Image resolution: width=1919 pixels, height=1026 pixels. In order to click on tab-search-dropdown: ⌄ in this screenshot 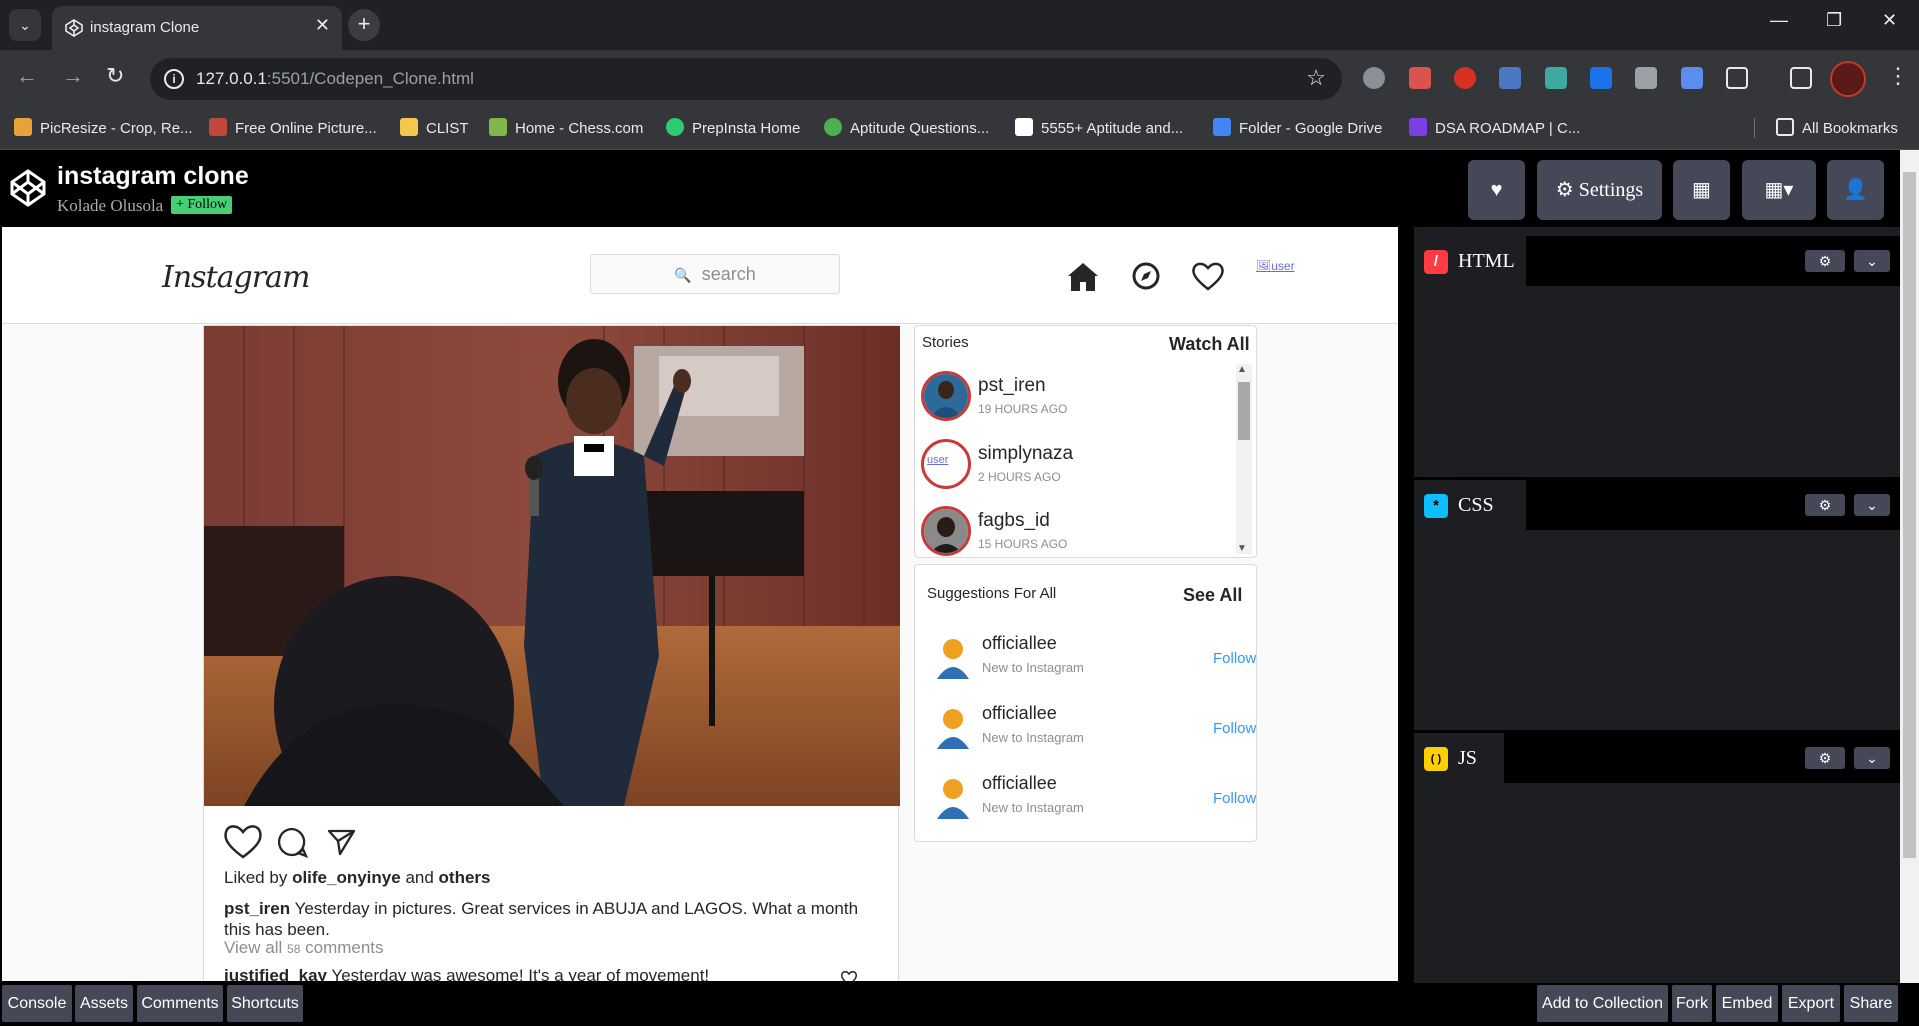, I will do `click(25, 25)`.